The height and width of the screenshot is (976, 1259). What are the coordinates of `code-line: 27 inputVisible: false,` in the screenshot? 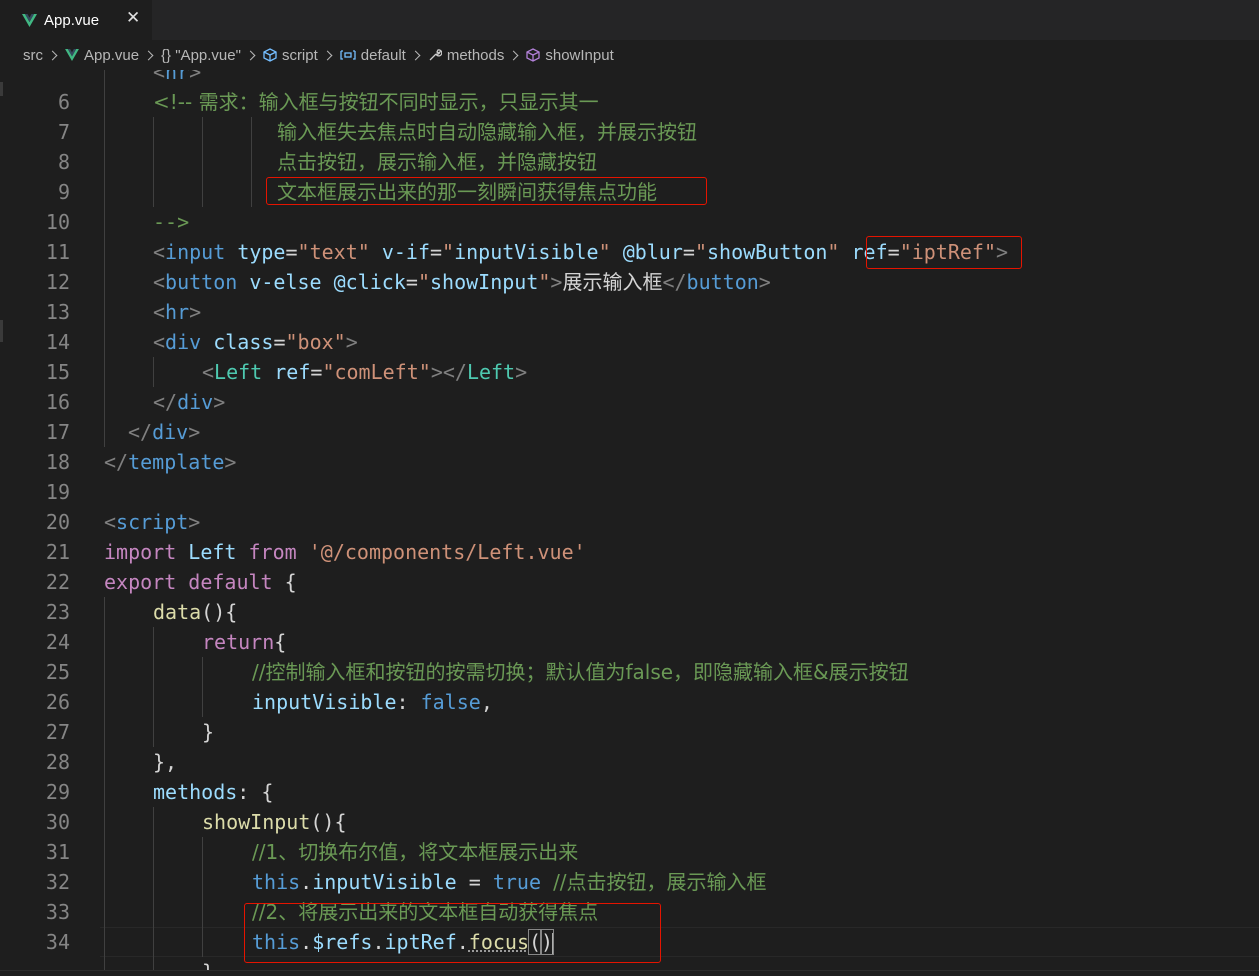 It's located at (629, 715).